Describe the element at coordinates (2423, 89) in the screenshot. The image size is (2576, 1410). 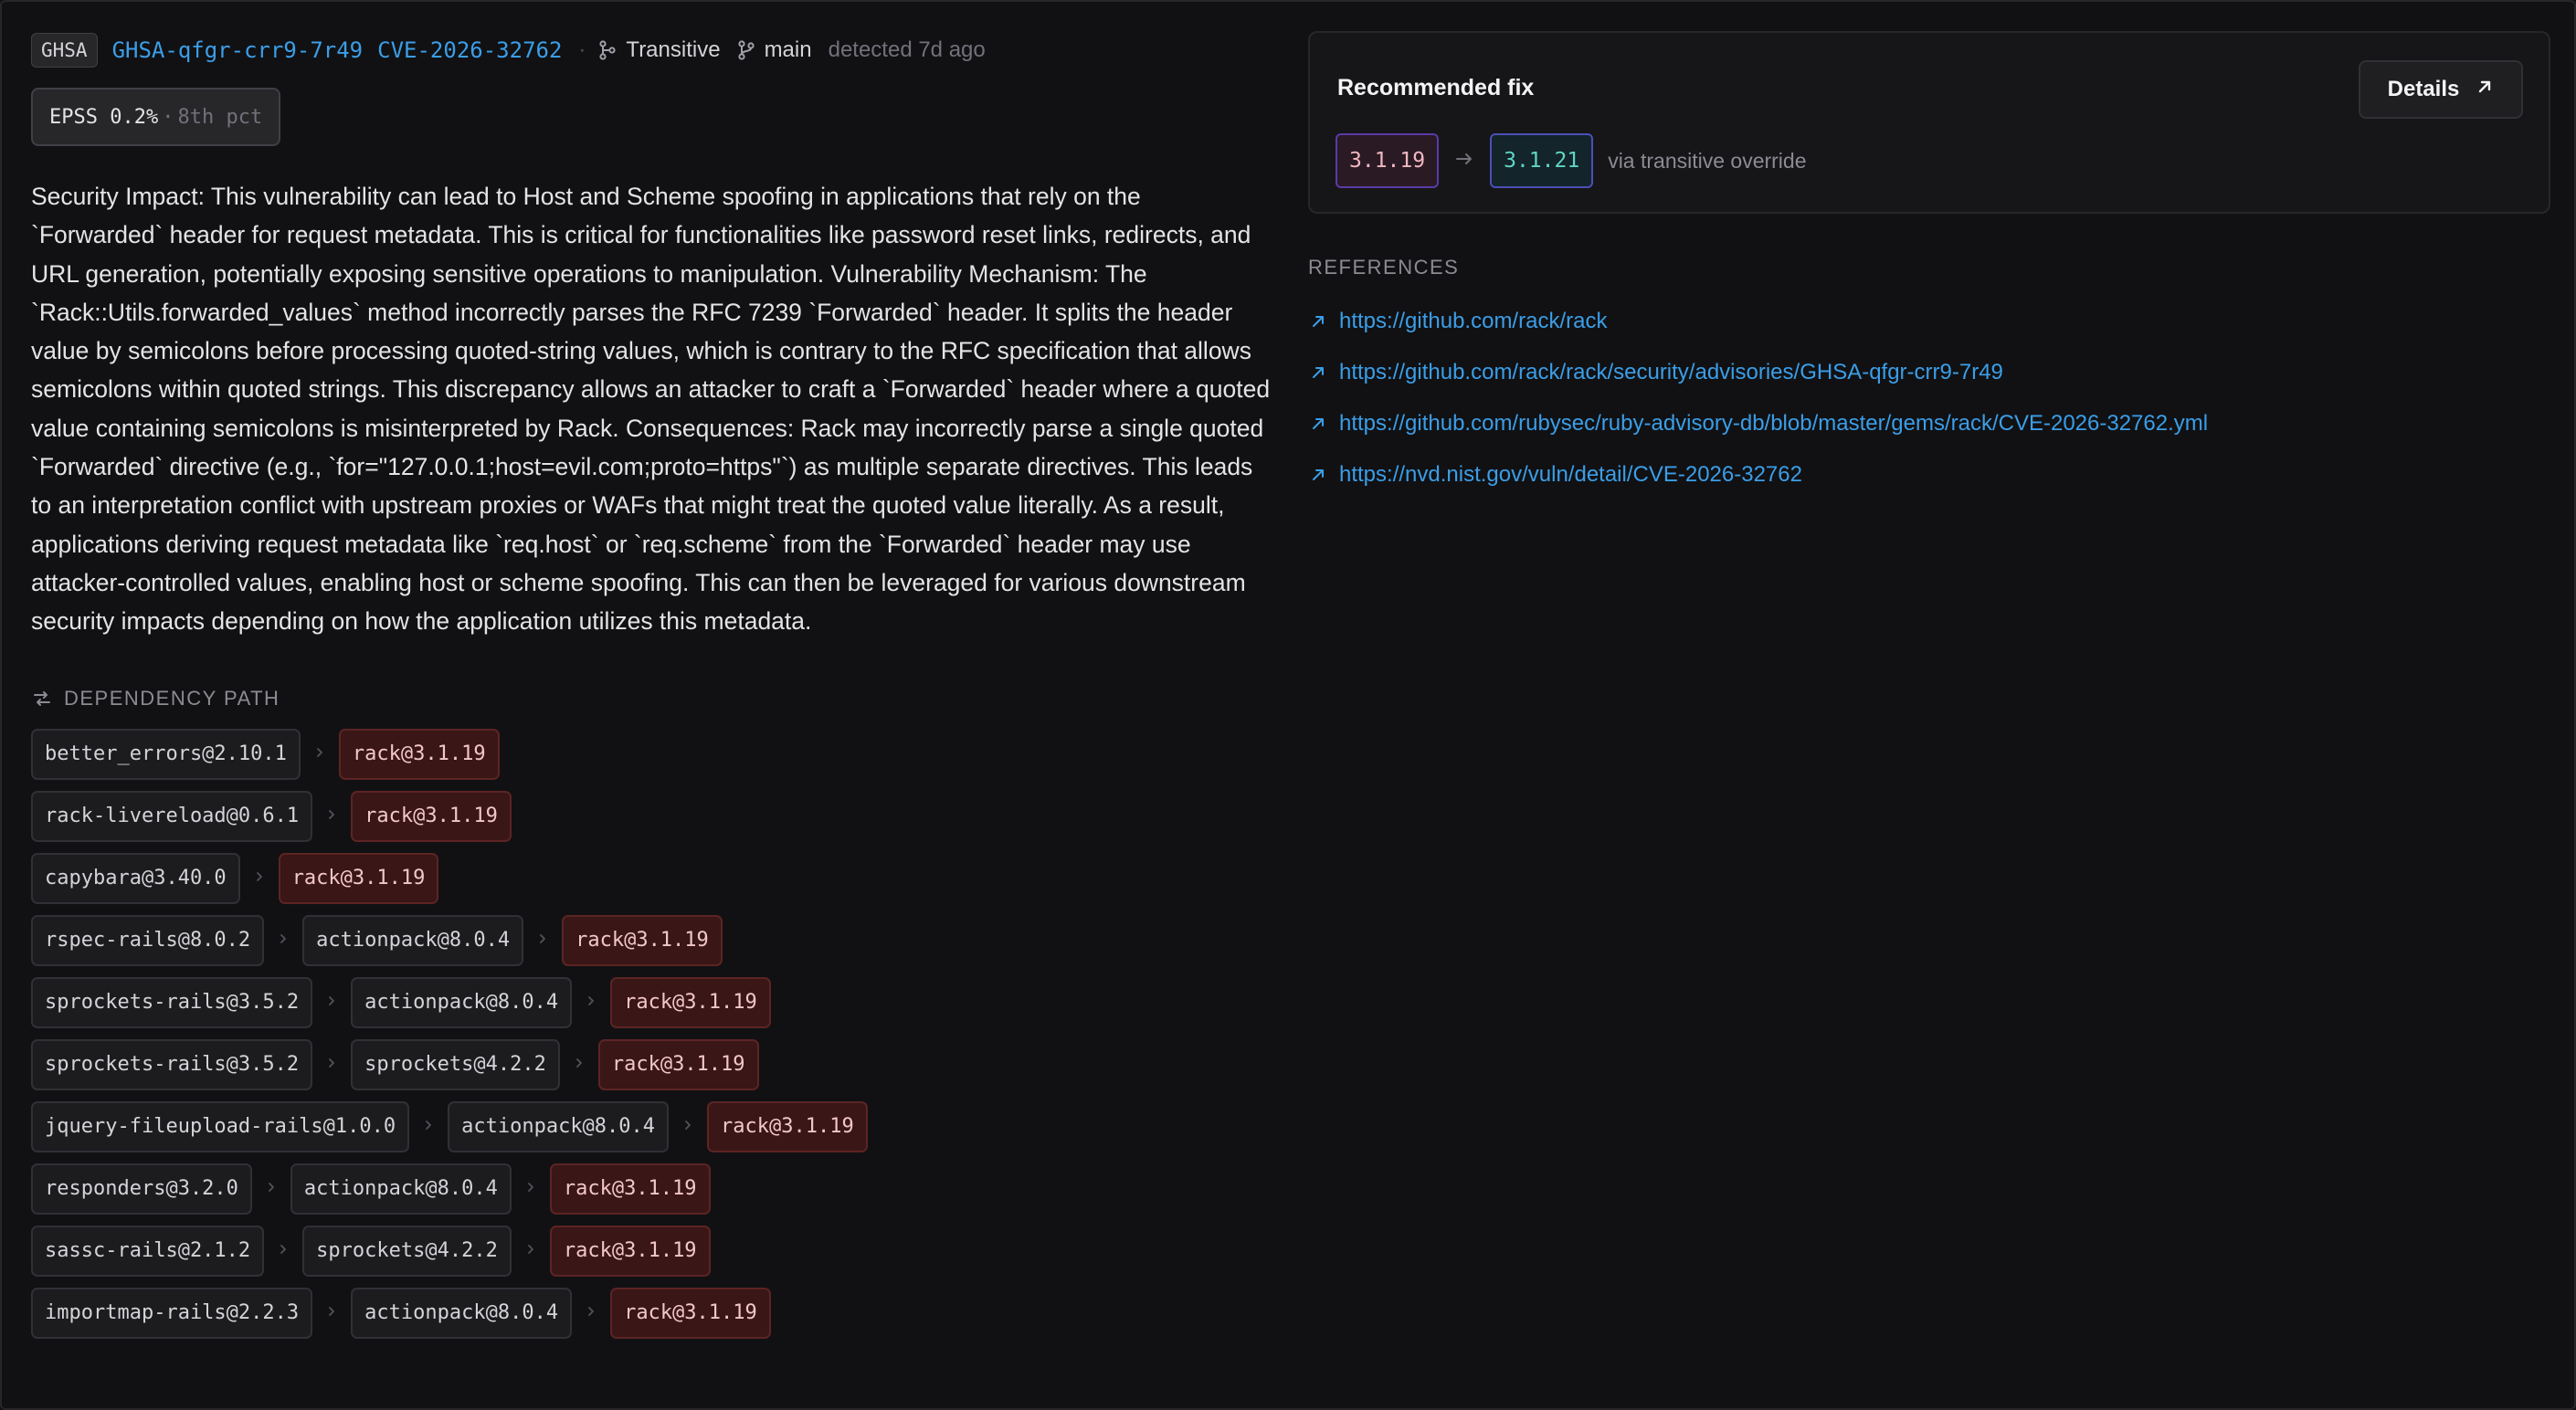
I see `details-button-label: Details` at that location.